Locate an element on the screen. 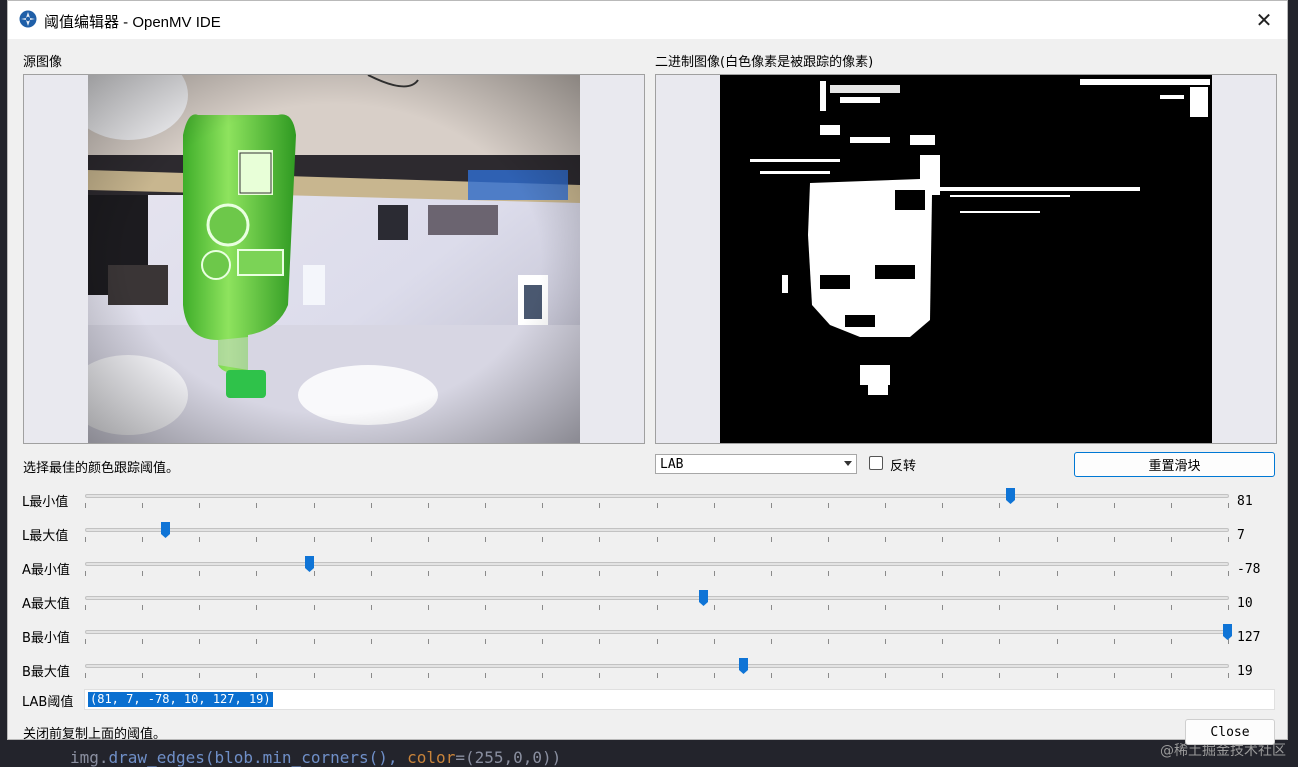  slider-row: B最小值 127 is located at coordinates (647, 638).